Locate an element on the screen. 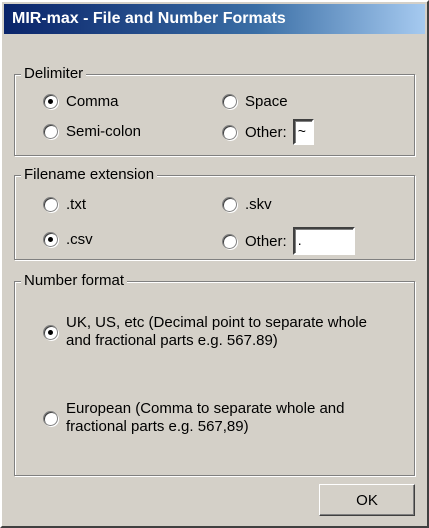 This screenshot has height=528, width=429. number-format-european-radio is located at coordinates (50, 418).